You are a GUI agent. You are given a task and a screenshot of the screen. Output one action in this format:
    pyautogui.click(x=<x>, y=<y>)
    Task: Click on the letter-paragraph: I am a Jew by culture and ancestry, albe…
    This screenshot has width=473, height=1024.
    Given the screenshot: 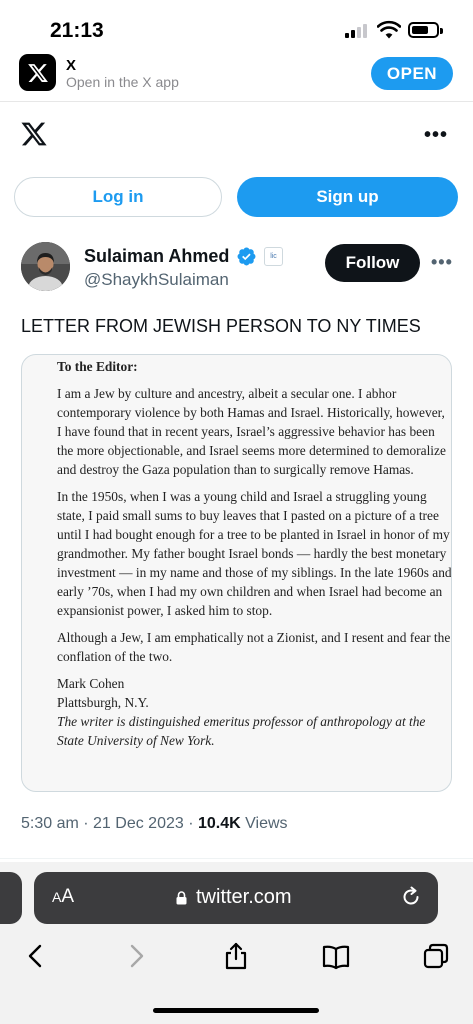 What is the action you would take?
    pyautogui.click(x=251, y=431)
    